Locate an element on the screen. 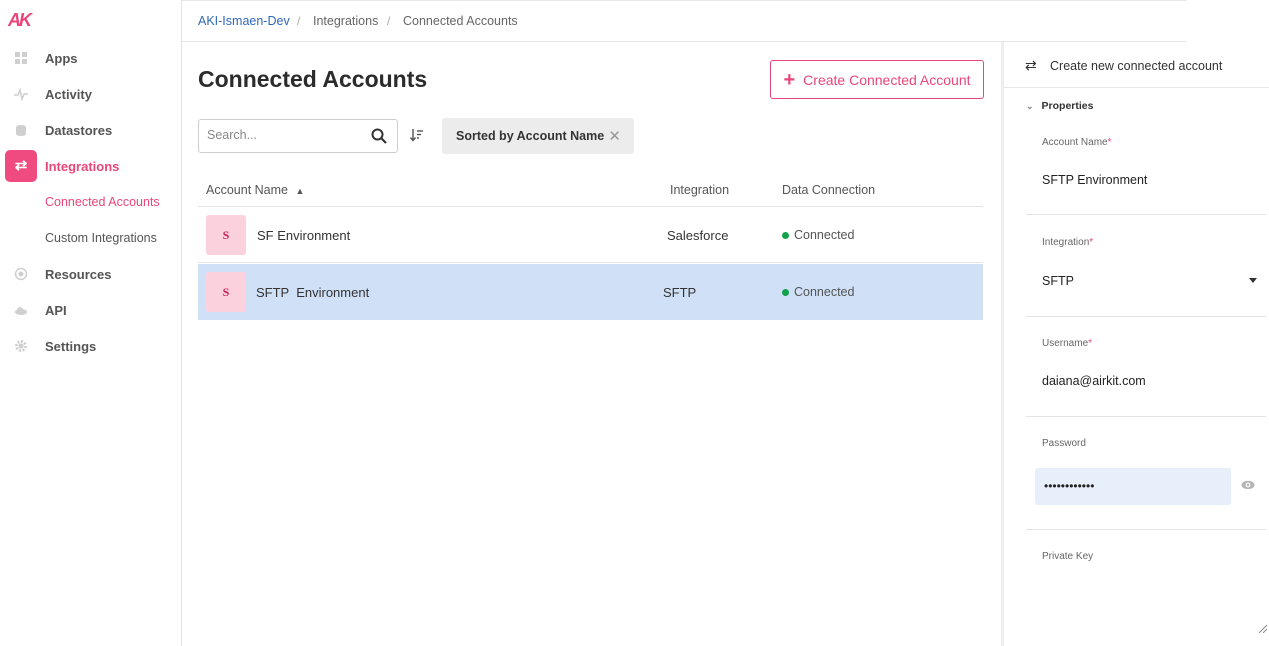 This screenshot has height=646, width=1269. sidebar-item-activity: Activity is located at coordinates (90, 94).